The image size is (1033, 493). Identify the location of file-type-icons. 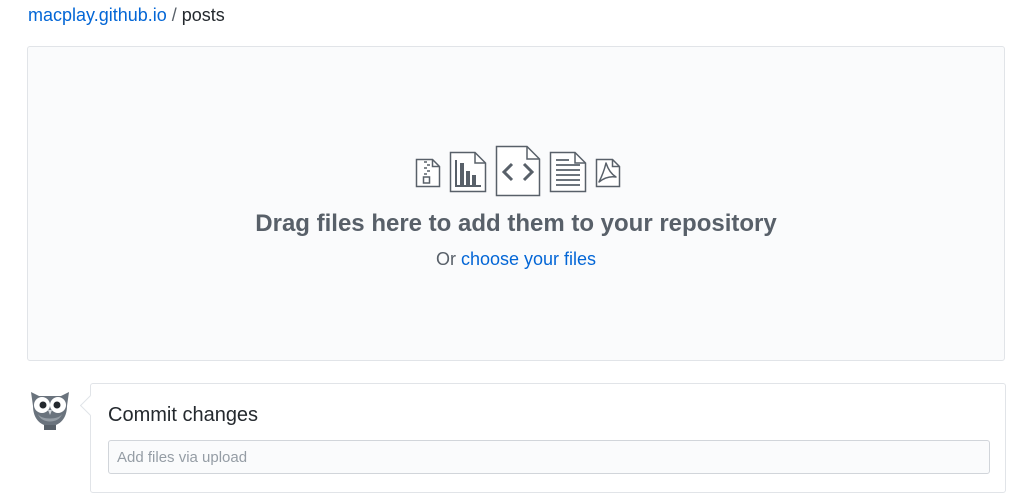
(516, 172).